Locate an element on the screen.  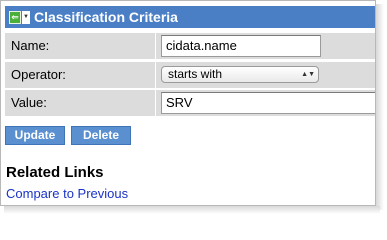
name-row: Name: cidata.name is located at coordinates (190, 46).